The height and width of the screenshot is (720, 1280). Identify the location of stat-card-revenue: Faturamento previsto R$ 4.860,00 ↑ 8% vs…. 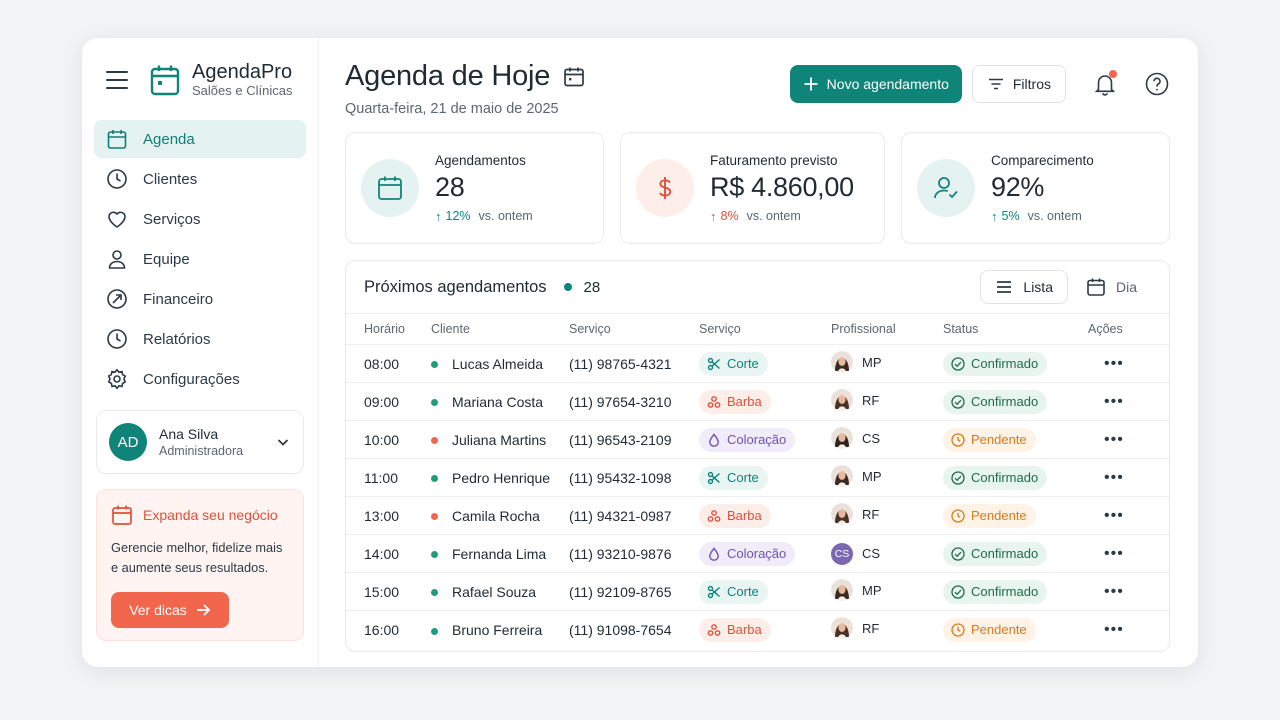
(752, 188).